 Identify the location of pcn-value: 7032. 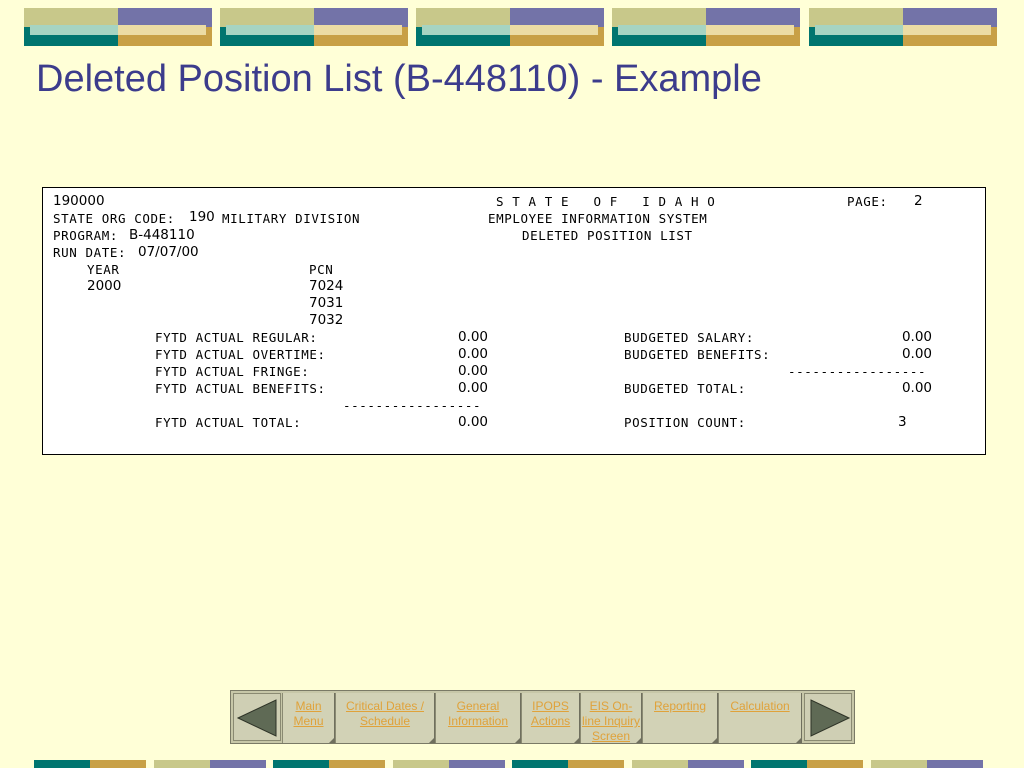
(326, 320).